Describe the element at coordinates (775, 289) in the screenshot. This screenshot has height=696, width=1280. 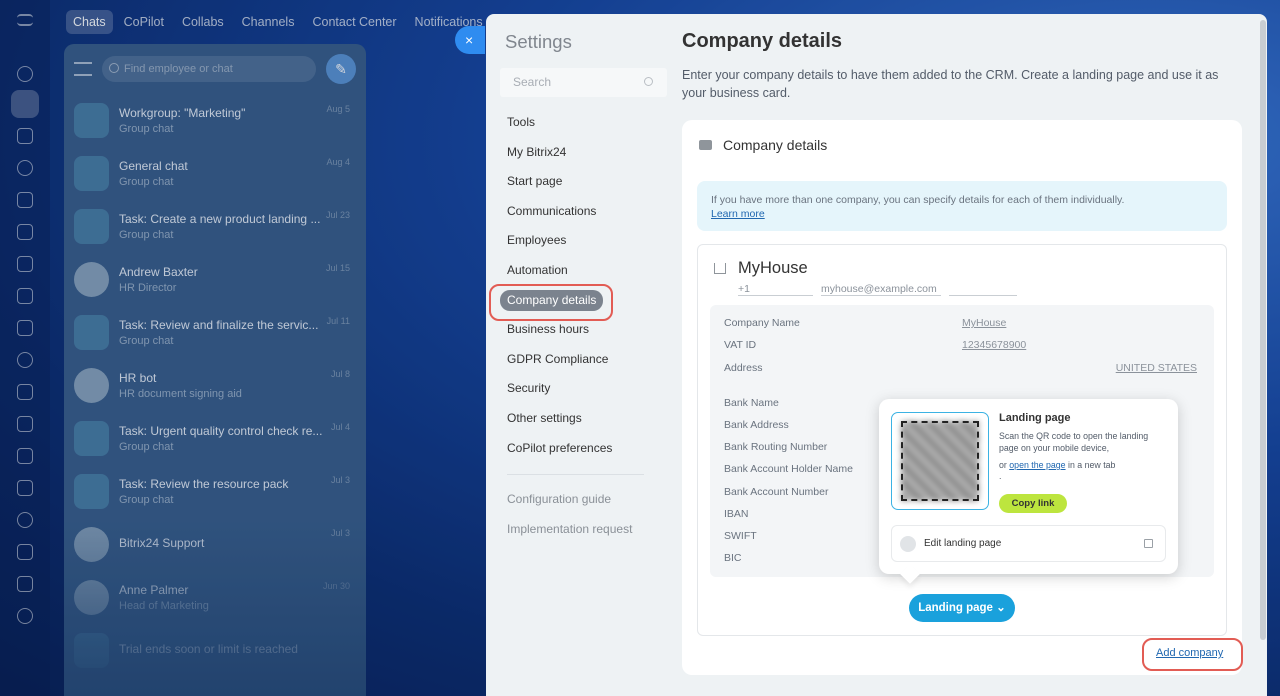
I see `company-phone: +1` at that location.